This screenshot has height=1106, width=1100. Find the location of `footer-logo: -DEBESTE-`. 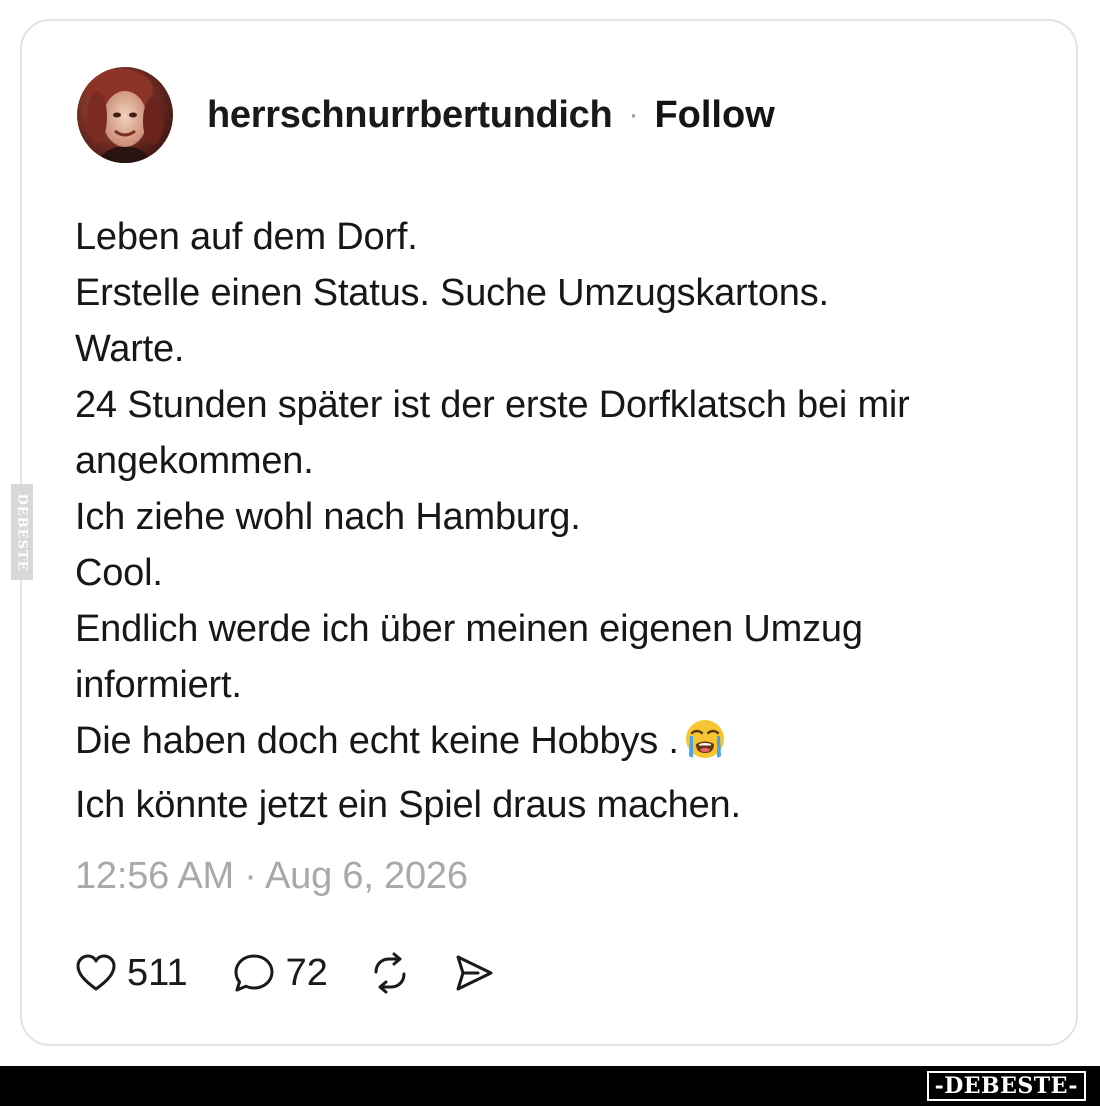

footer-logo: -DEBESTE- is located at coordinates (1006, 1086).